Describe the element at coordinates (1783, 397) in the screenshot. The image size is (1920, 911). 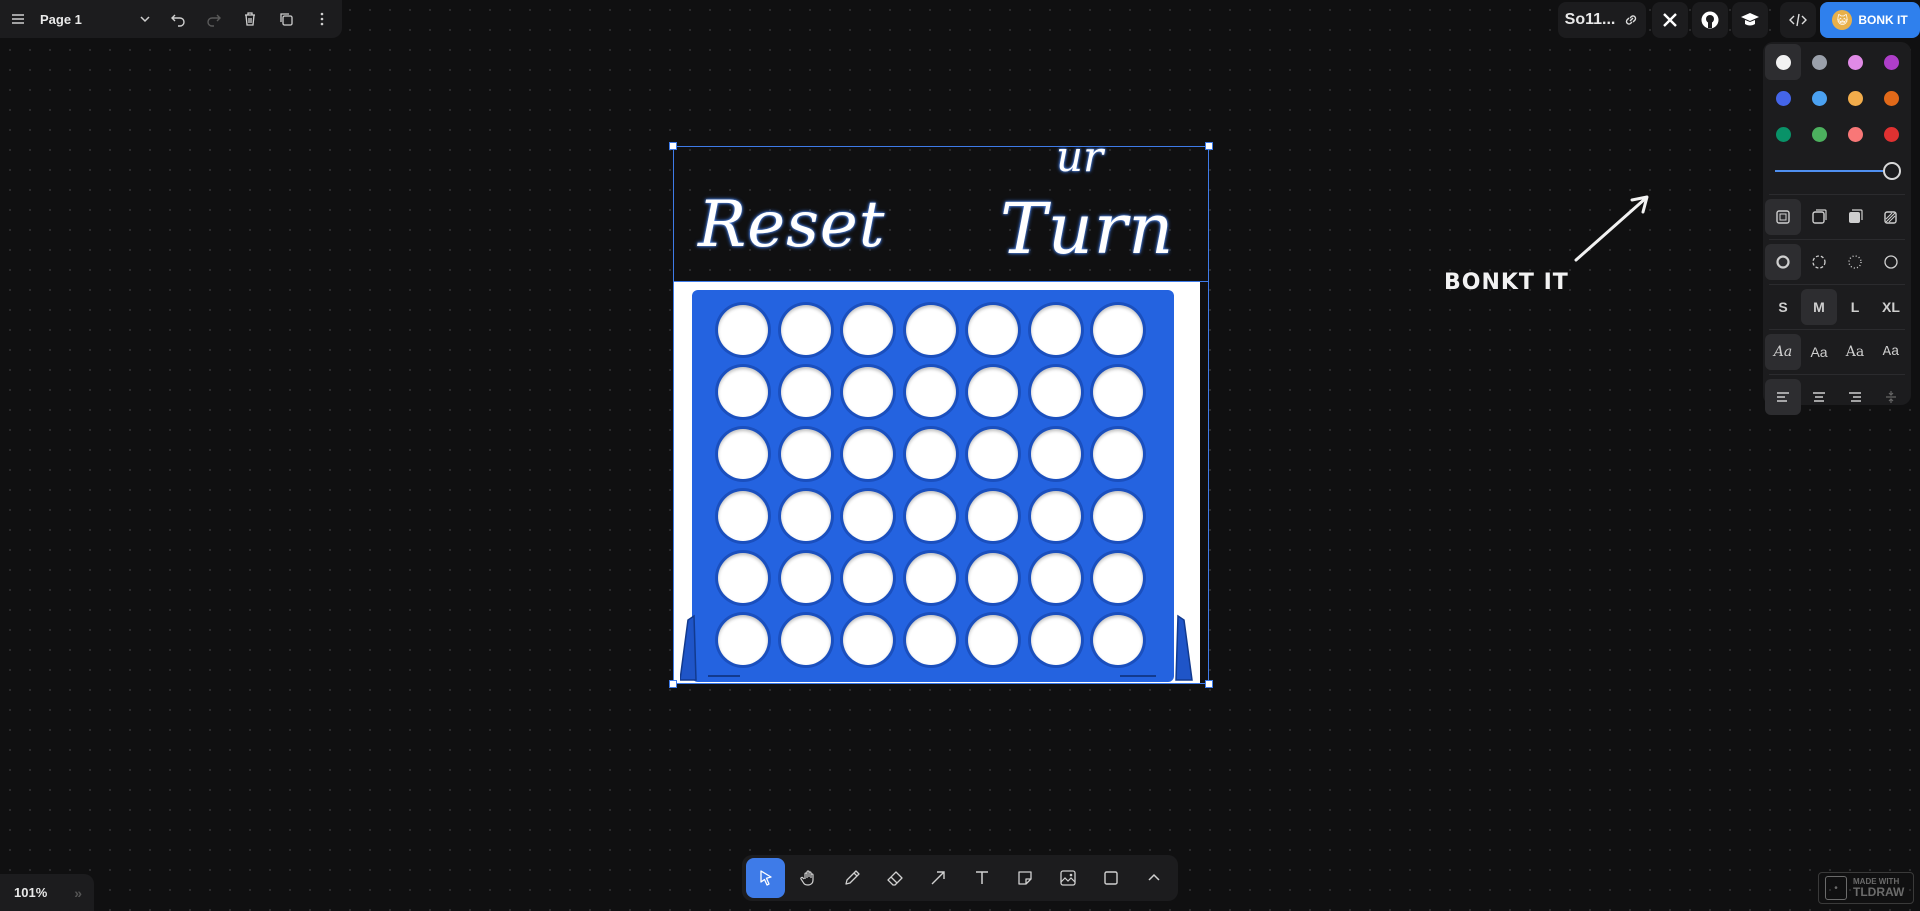
I see `align-left-icon` at that location.